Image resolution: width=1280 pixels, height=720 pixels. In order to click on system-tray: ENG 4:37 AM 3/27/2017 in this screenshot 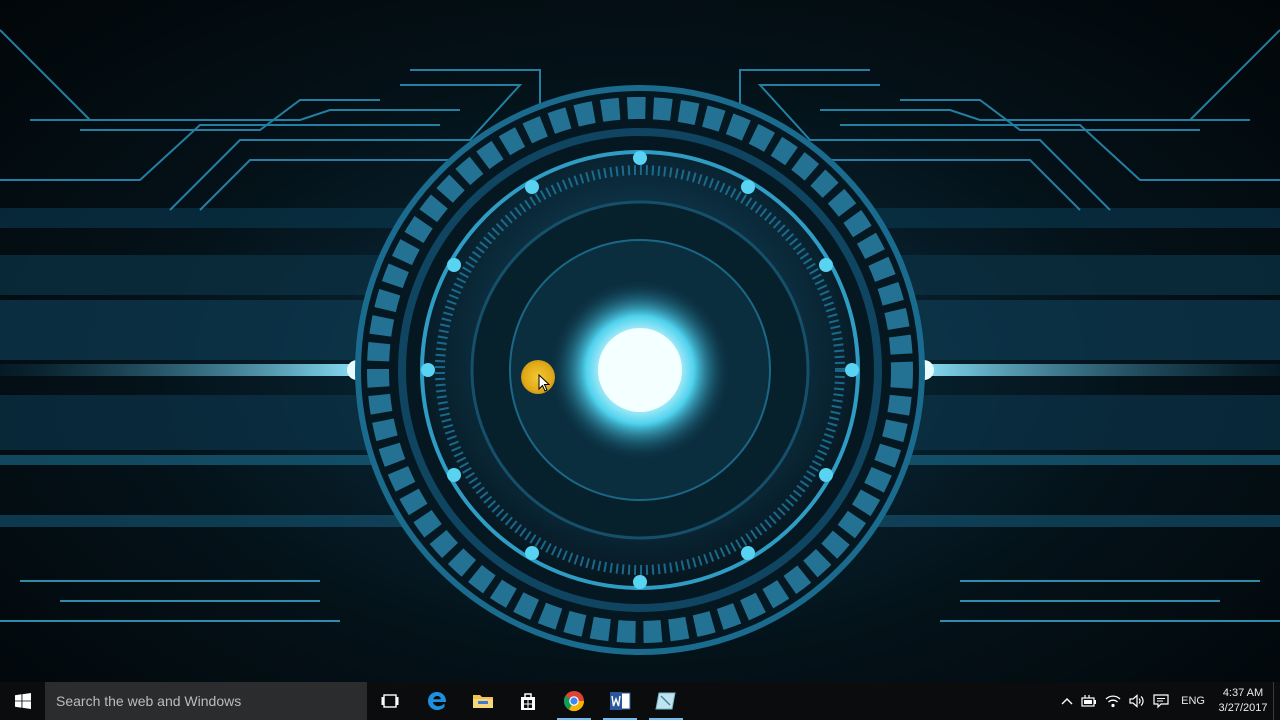, I will do `click(1168, 701)`.